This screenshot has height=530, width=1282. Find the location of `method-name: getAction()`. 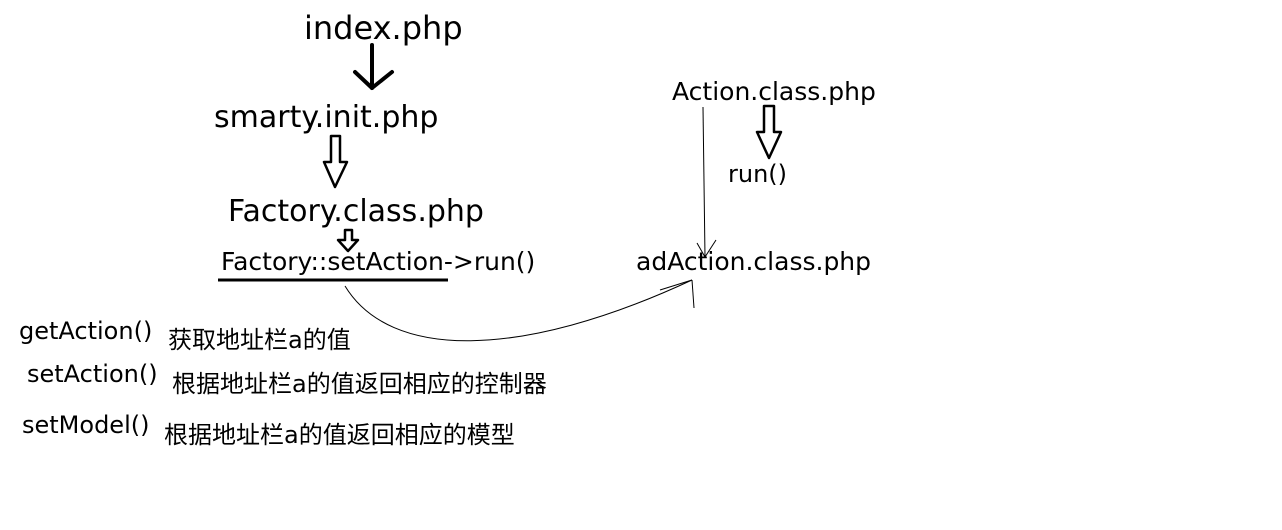

method-name: getAction() is located at coordinates (86, 331).